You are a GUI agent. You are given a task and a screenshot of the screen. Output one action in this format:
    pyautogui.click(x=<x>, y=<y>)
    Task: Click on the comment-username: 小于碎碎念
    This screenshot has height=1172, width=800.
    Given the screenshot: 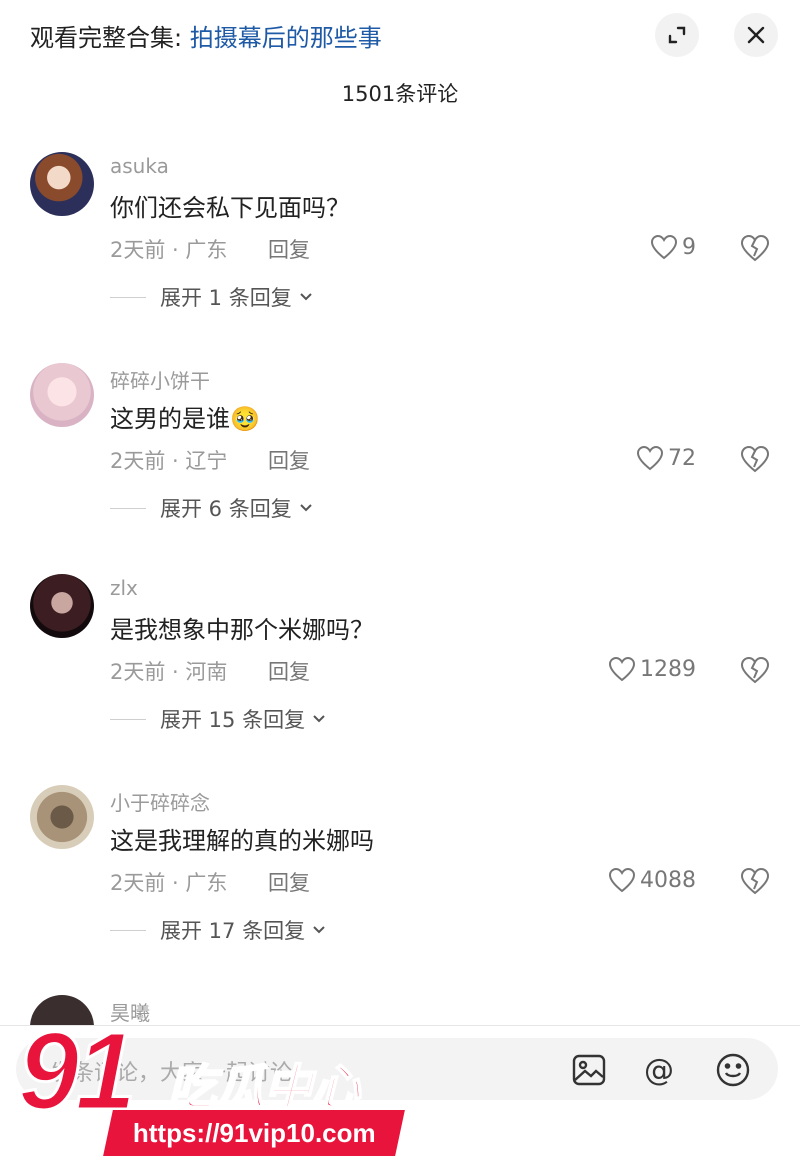 What is the action you would take?
    pyautogui.click(x=160, y=801)
    